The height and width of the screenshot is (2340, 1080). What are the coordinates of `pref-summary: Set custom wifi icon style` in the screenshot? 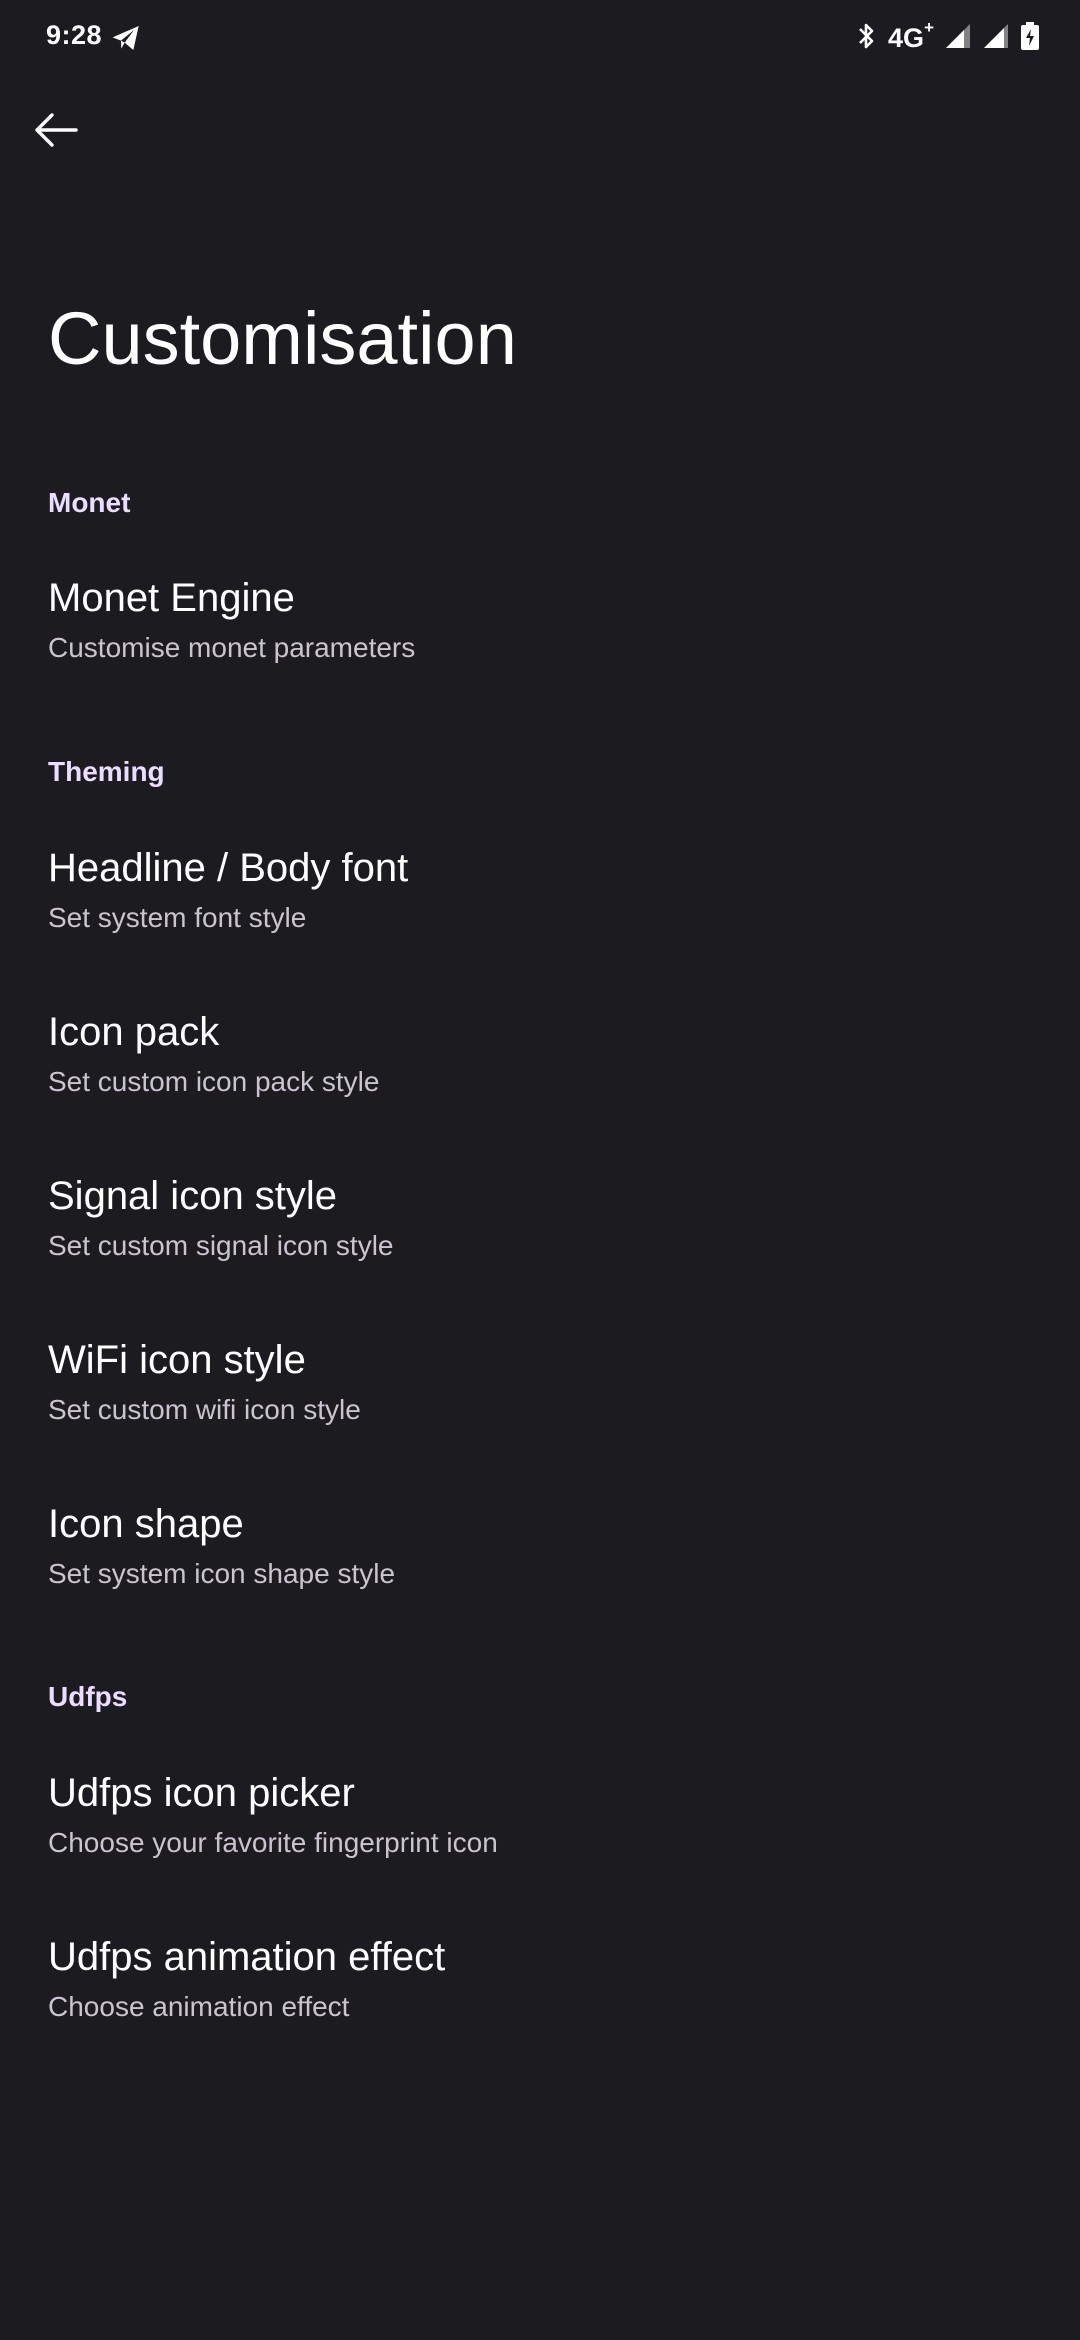 It's located at (204, 1409).